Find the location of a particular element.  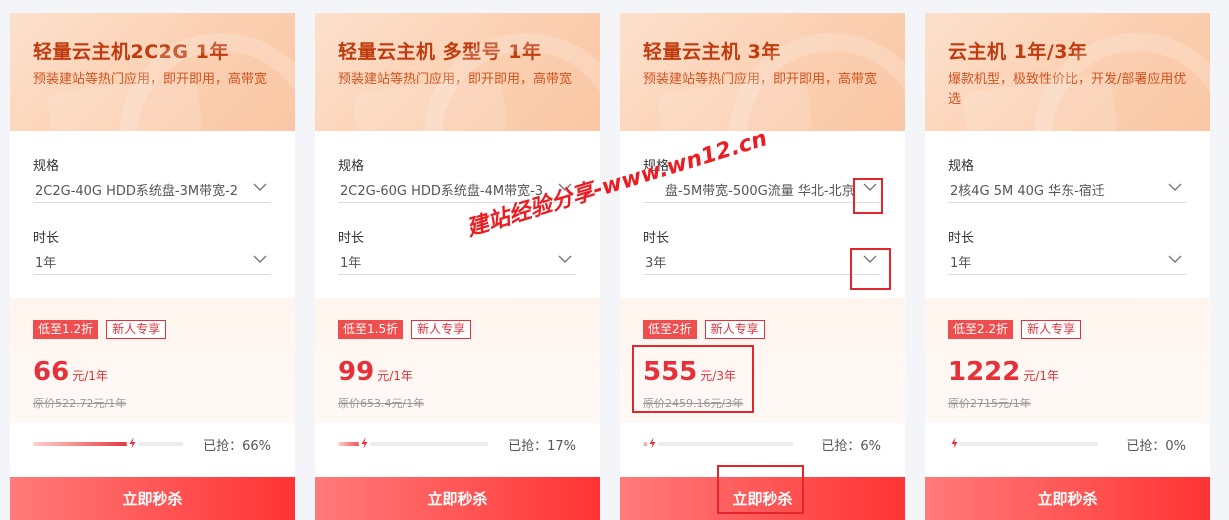

price-value: 66 is located at coordinates (51, 372).